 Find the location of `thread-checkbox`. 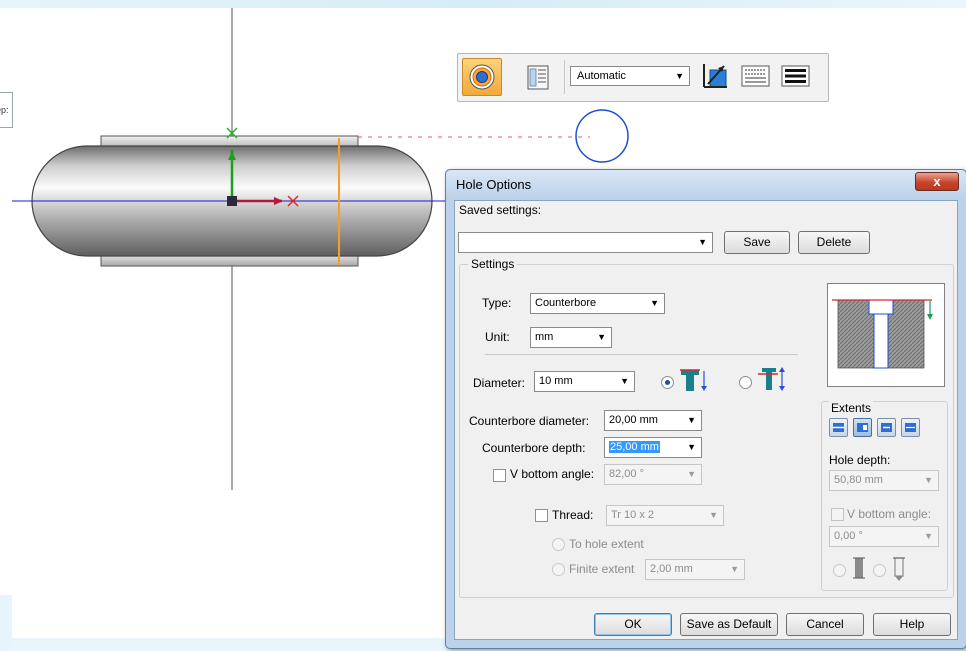

thread-checkbox is located at coordinates (541, 515).